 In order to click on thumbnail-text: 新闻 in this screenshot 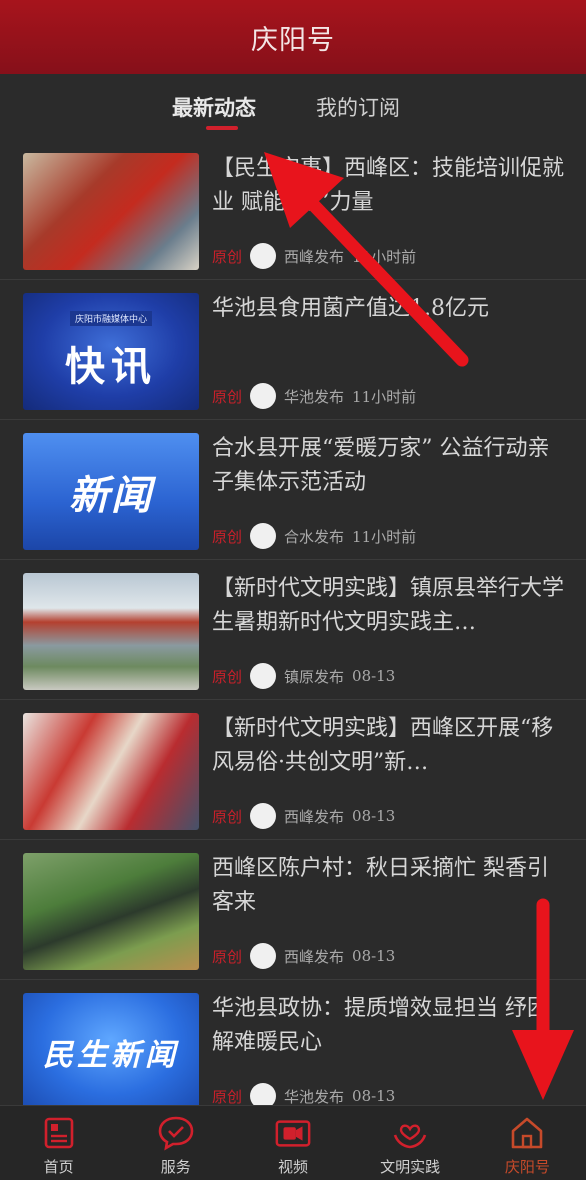, I will do `click(111, 495)`.